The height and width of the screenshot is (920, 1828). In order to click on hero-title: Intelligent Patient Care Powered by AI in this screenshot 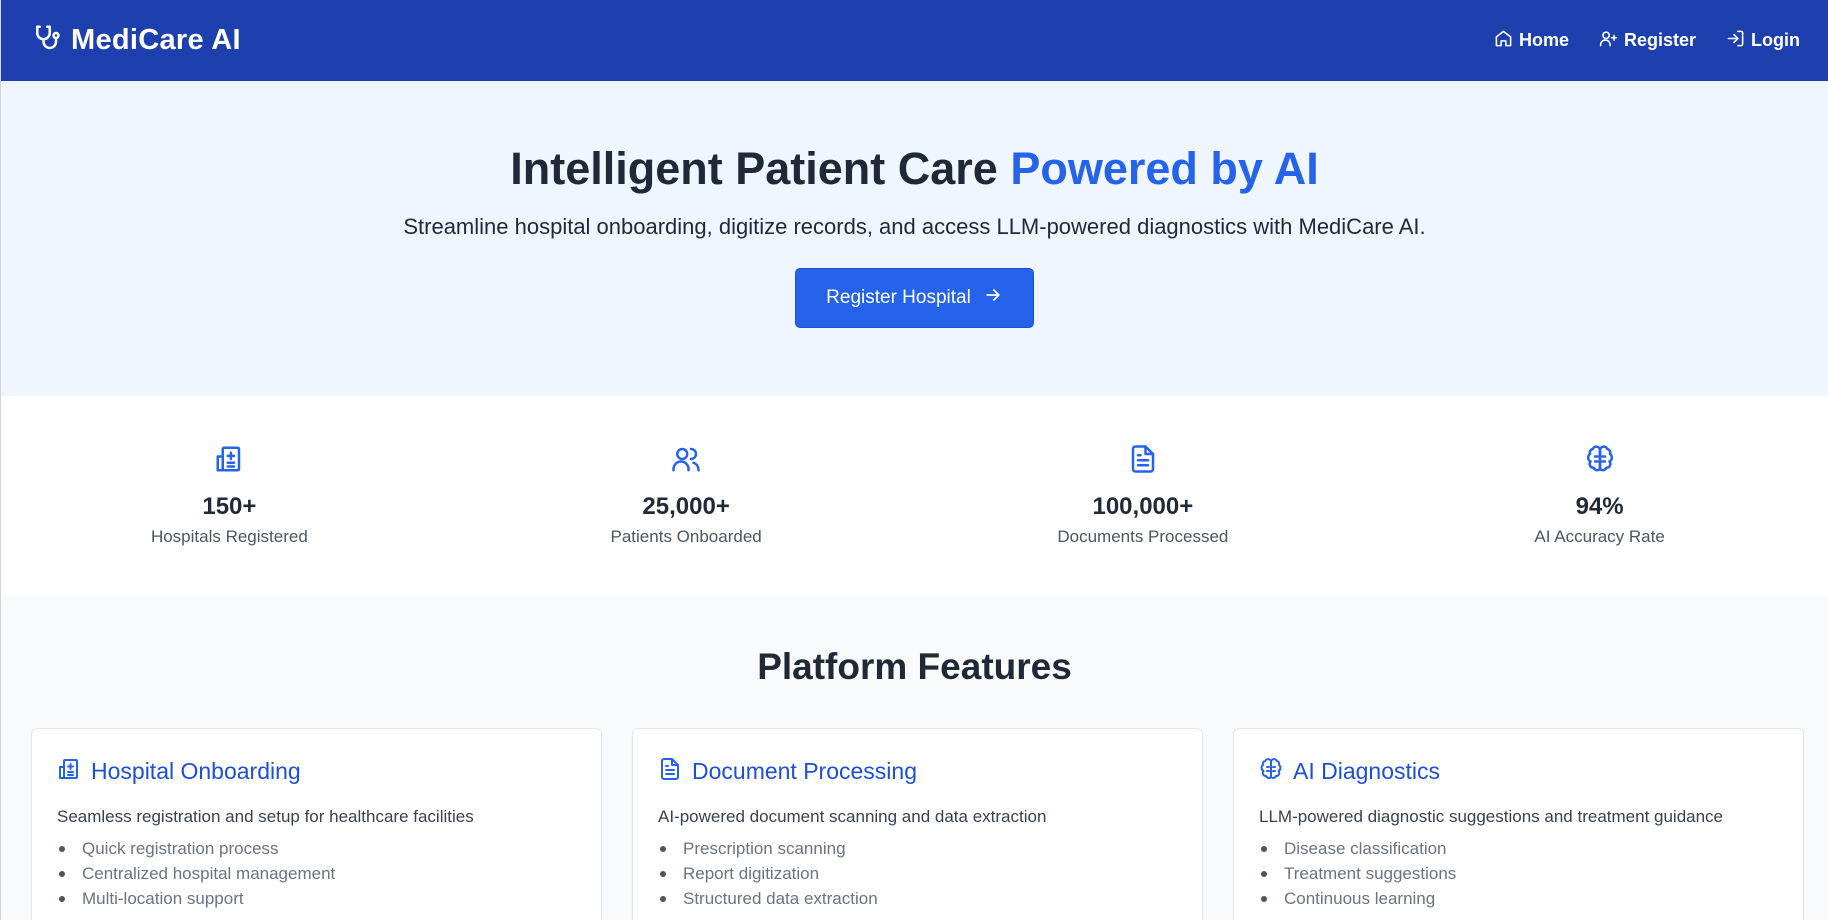, I will do `click(914, 169)`.